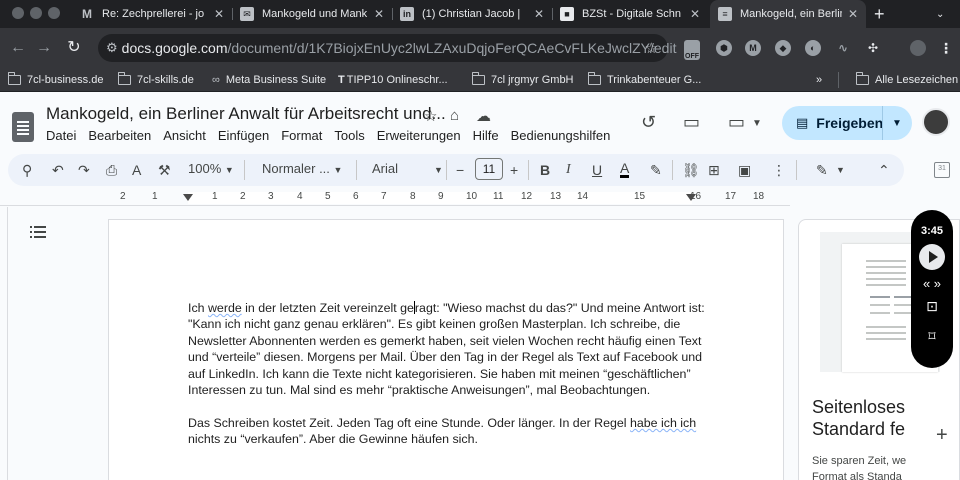 This screenshot has width=960, height=480. I want to click on share-button: ▤ Freigeben ▼, so click(847, 123).